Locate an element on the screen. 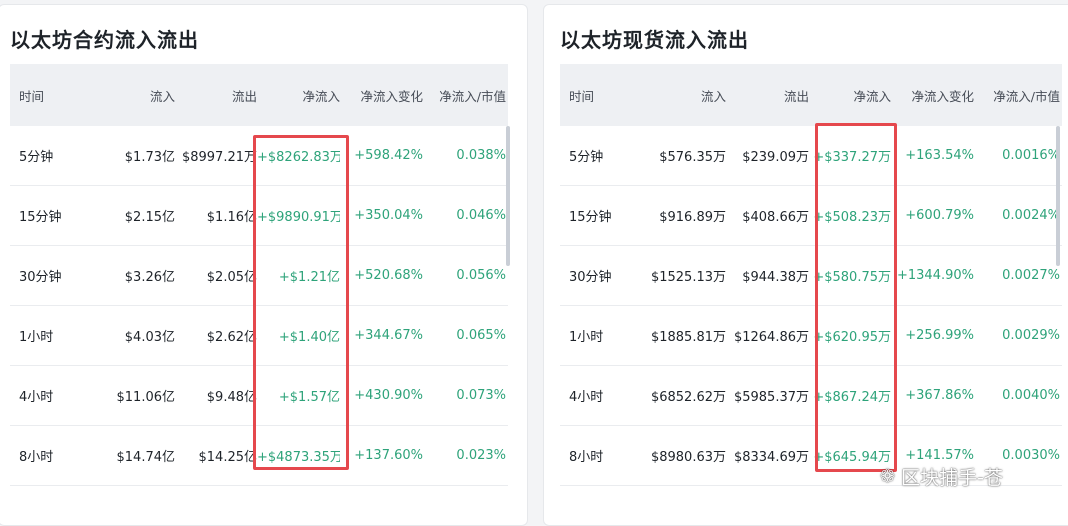 The image size is (1068, 526). cell-inflow: $14.74亿 is located at coordinates (146, 457).